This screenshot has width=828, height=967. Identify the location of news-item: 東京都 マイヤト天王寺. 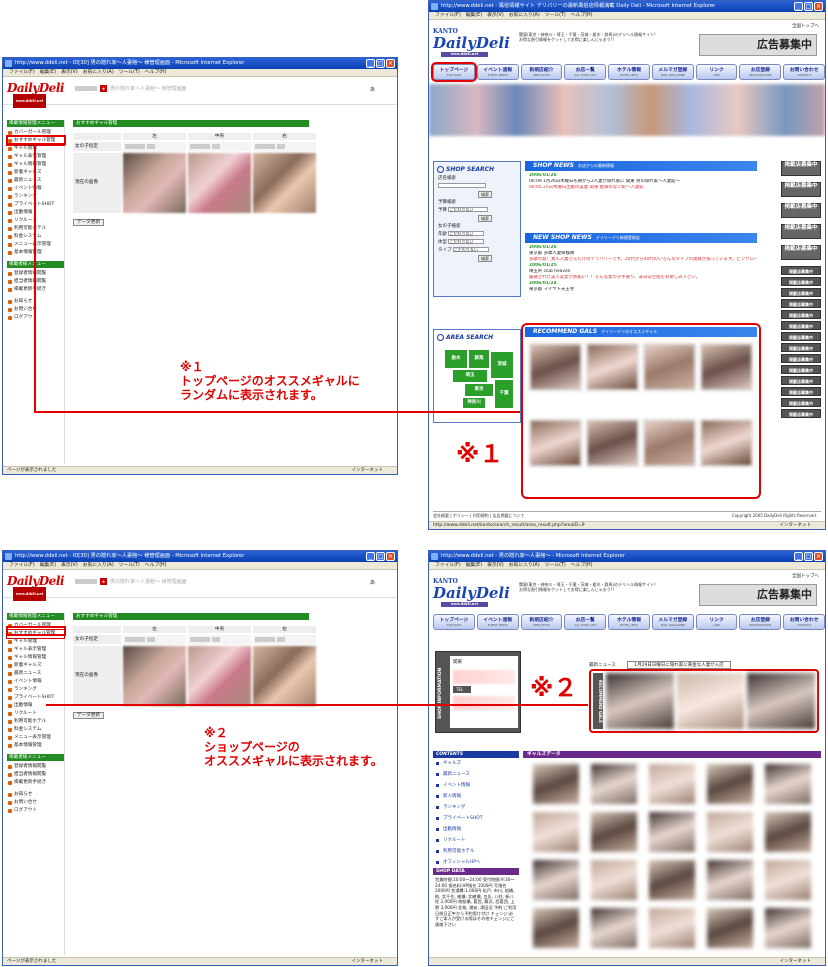
(641, 290).